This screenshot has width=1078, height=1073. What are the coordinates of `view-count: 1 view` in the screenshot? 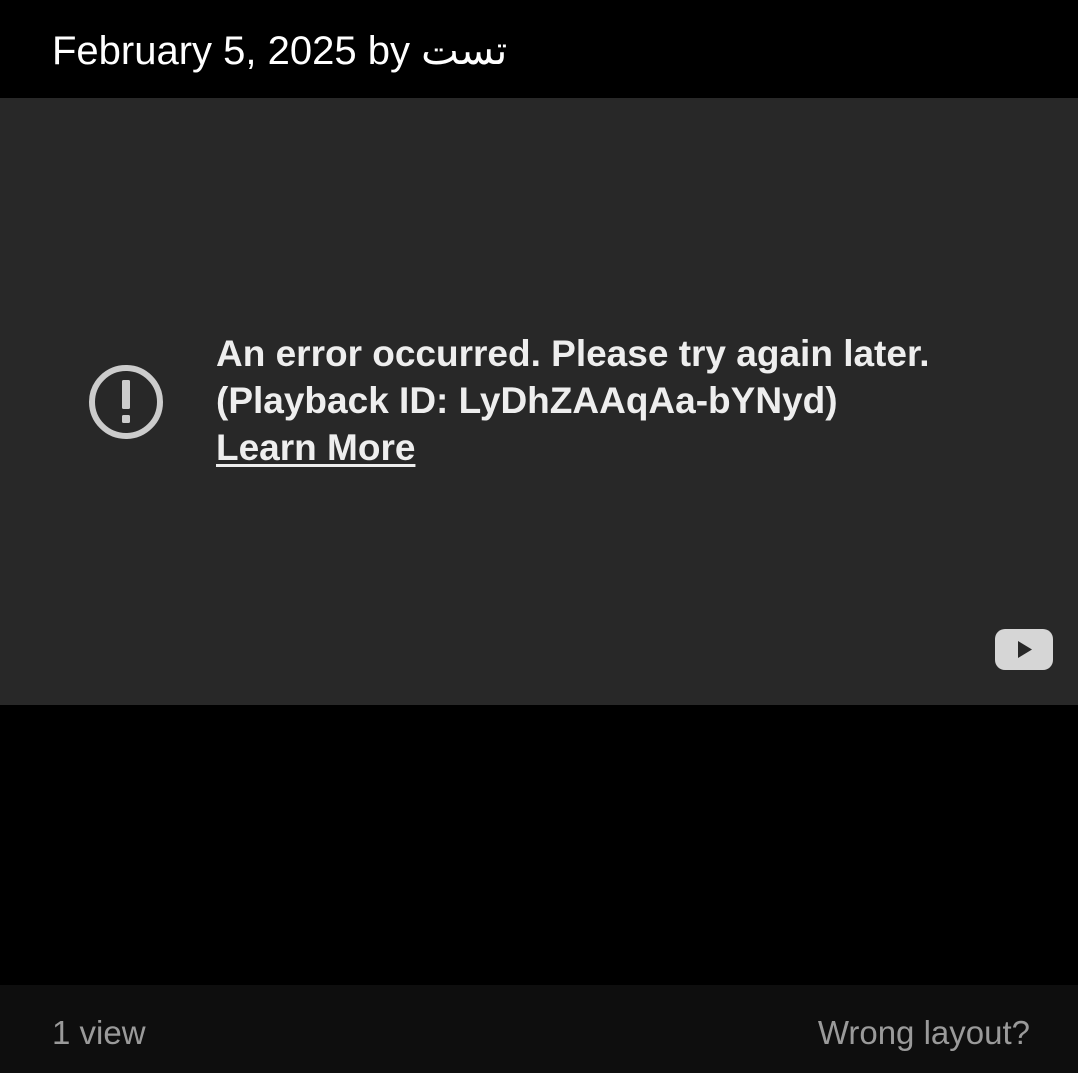 It's located at (99, 1032).